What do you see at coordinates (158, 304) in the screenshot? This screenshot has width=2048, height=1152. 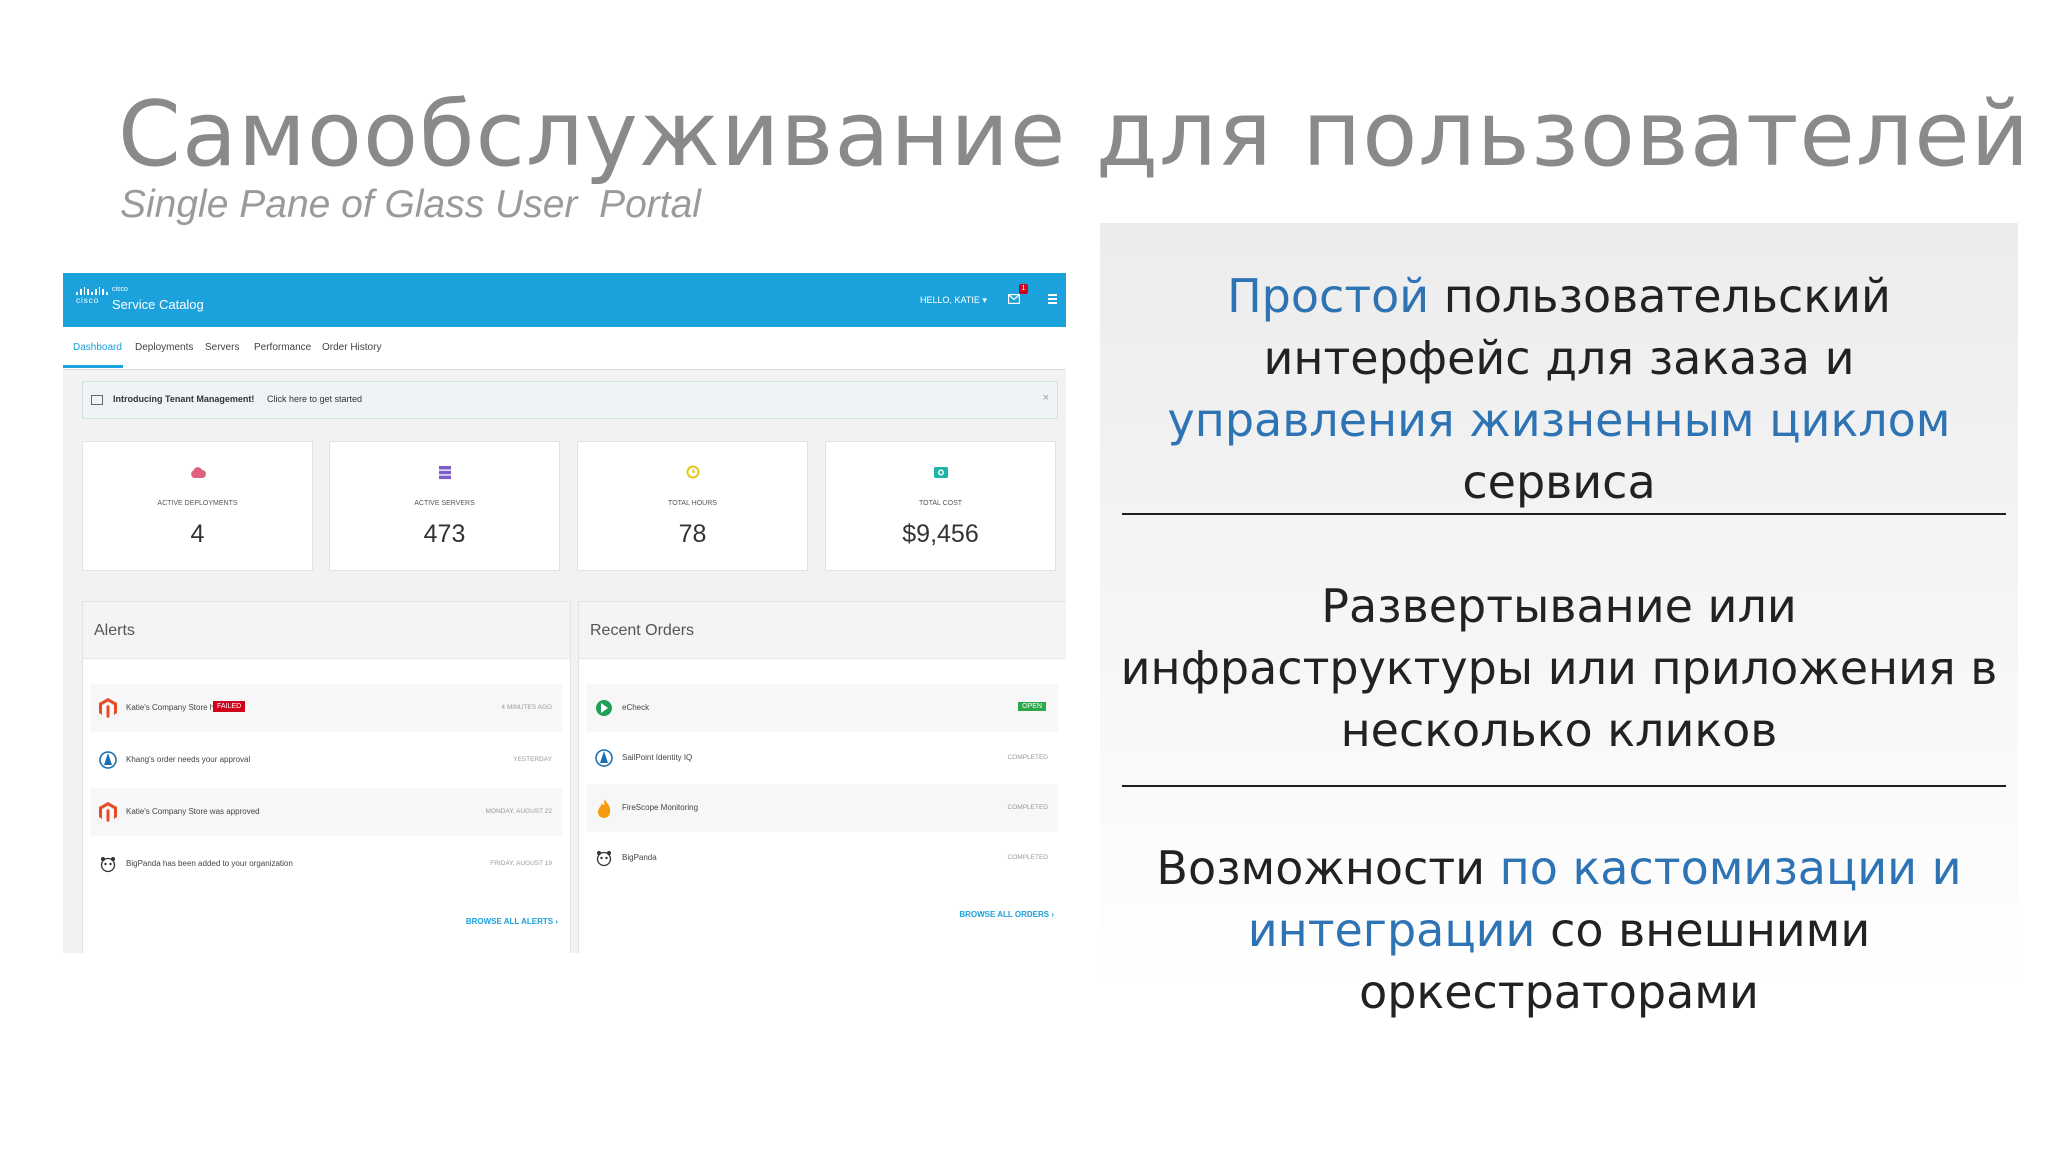 I see `brand-title: Service Catalog` at bounding box center [158, 304].